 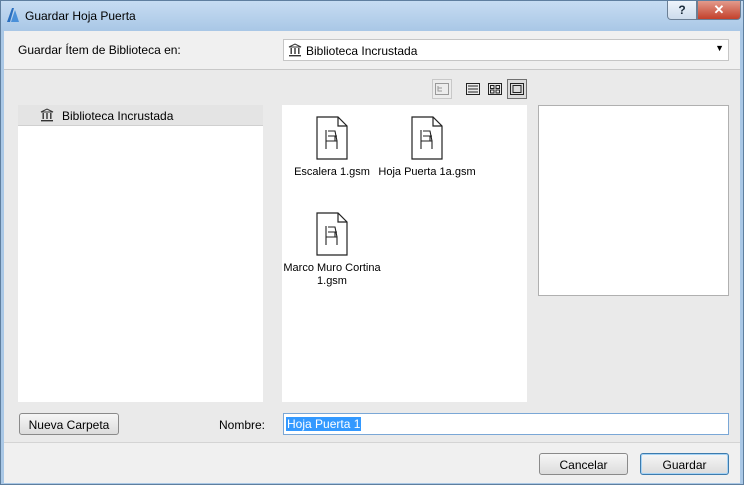 What do you see at coordinates (362, 51) in the screenshot?
I see `save-location-value: Biblioteca Incrustada` at bounding box center [362, 51].